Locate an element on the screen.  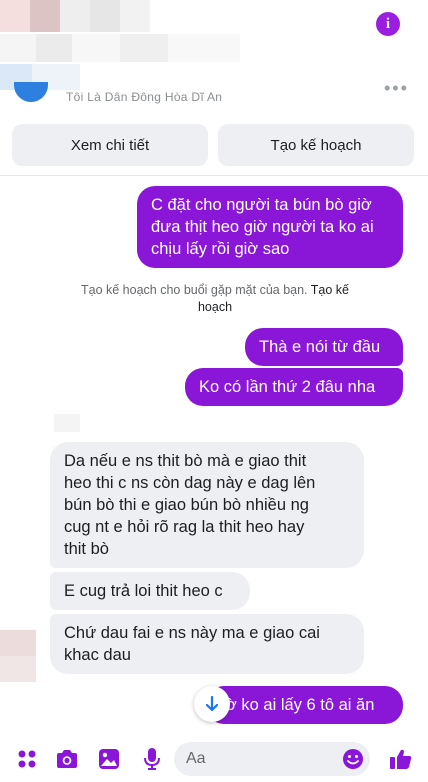
arrow-down-icon is located at coordinates (212, 704).